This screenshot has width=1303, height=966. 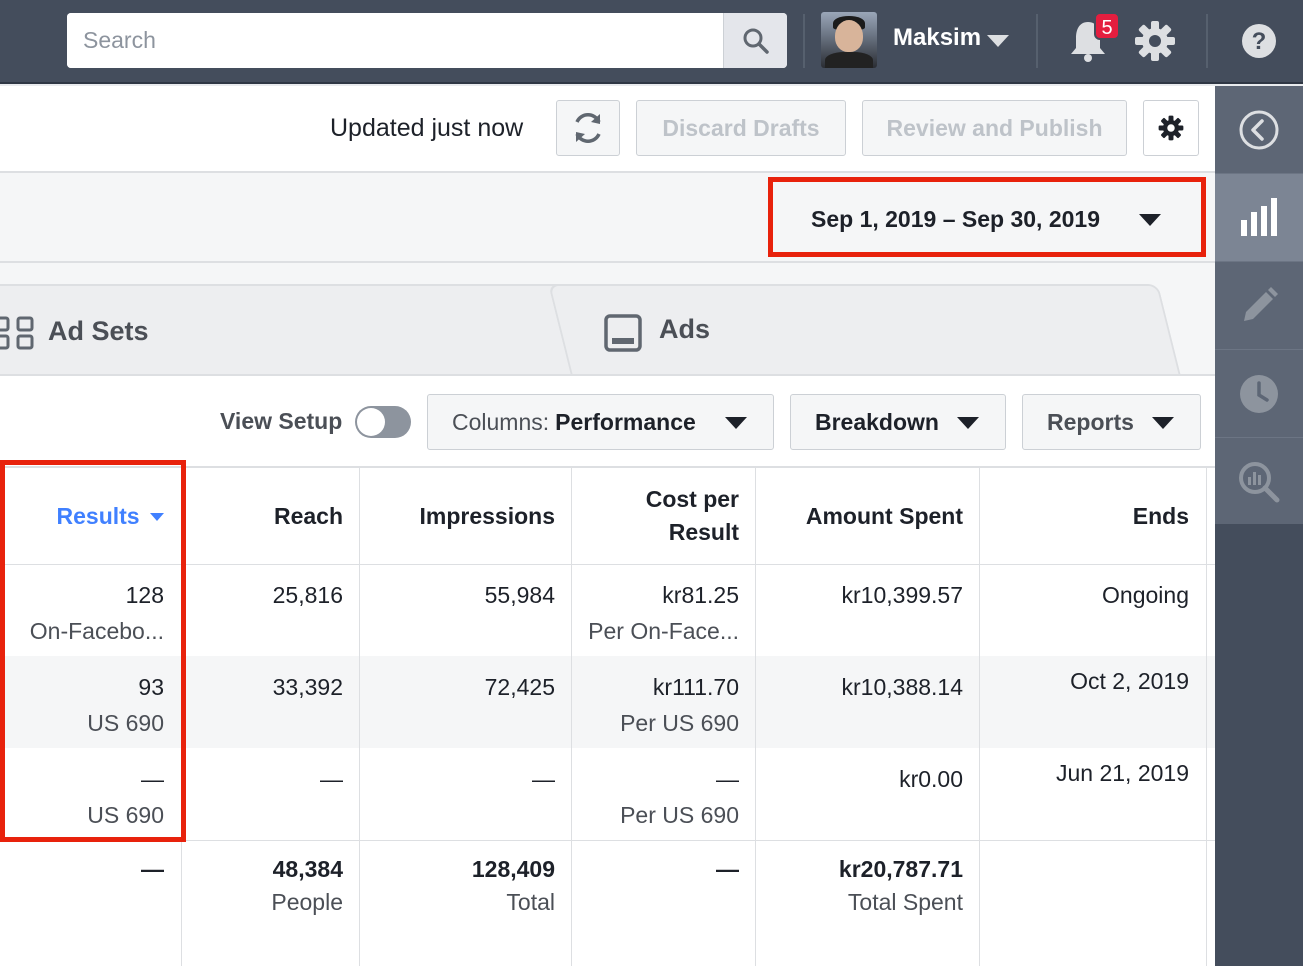 What do you see at coordinates (902, 595) in the screenshot?
I see `table-cell-amount: kr10,399.57` at bounding box center [902, 595].